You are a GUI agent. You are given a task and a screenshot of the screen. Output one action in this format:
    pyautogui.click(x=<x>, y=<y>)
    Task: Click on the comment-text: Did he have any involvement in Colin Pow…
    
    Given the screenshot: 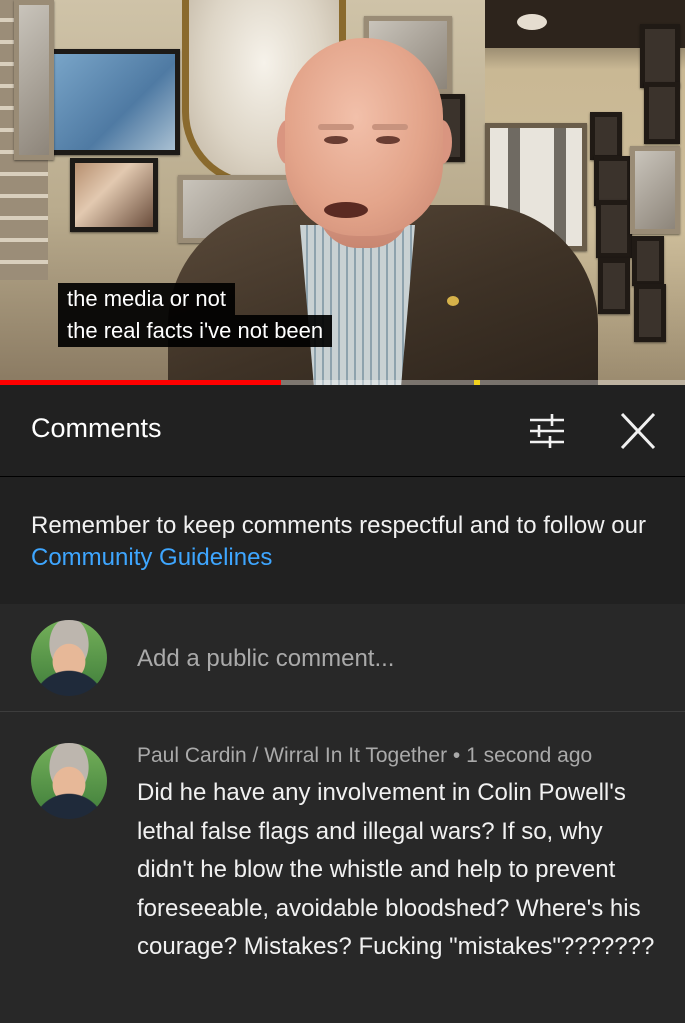 What is the action you would take?
    pyautogui.click(x=396, y=869)
    